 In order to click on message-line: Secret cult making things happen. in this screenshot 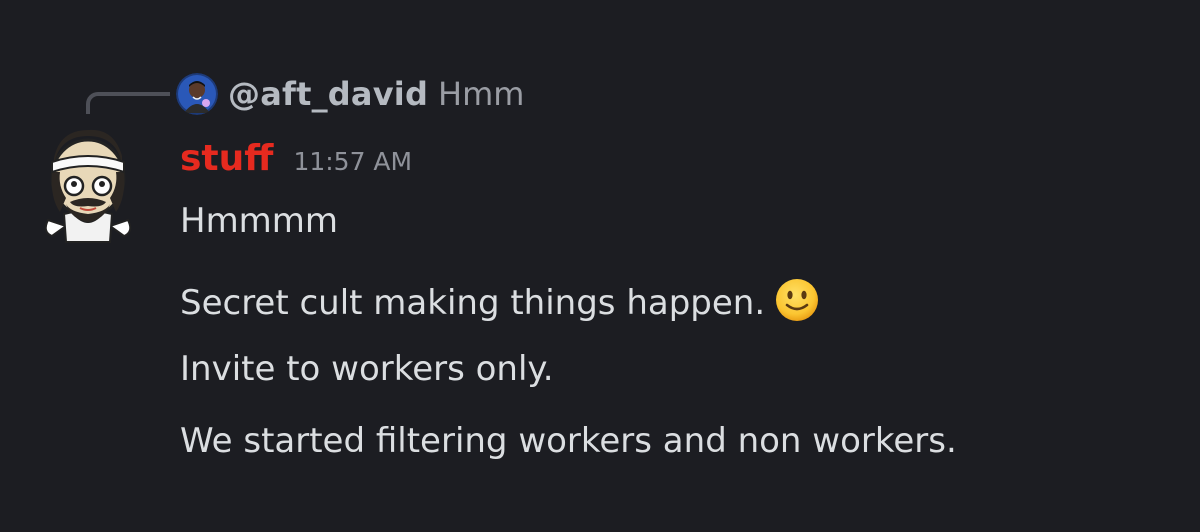, I will do `click(499, 300)`.